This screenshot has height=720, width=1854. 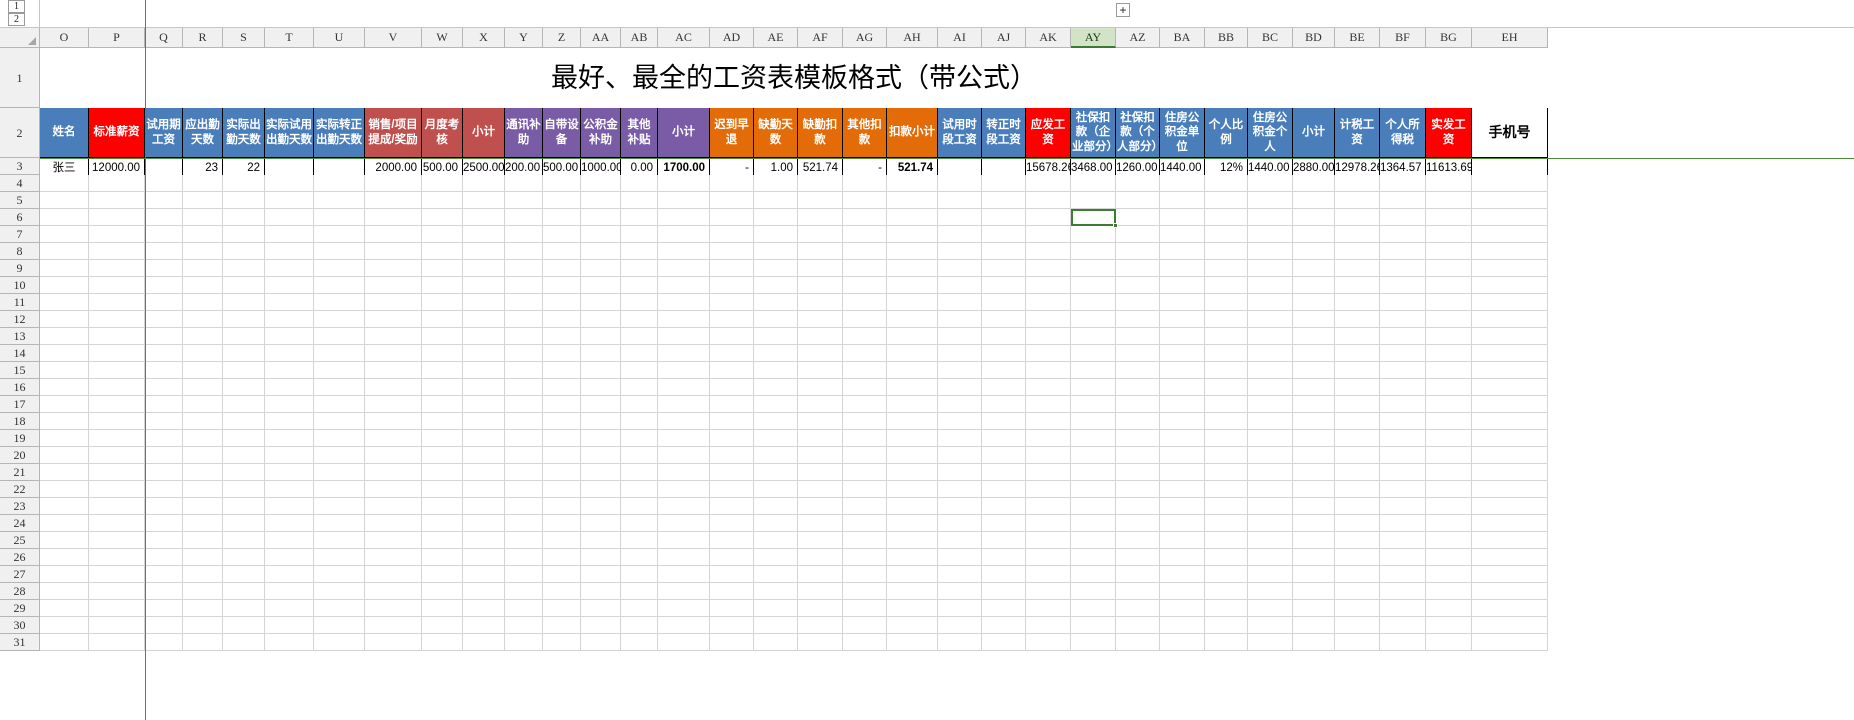 I want to click on column-title-25: 住房公积金单位, so click(x=1182, y=133).